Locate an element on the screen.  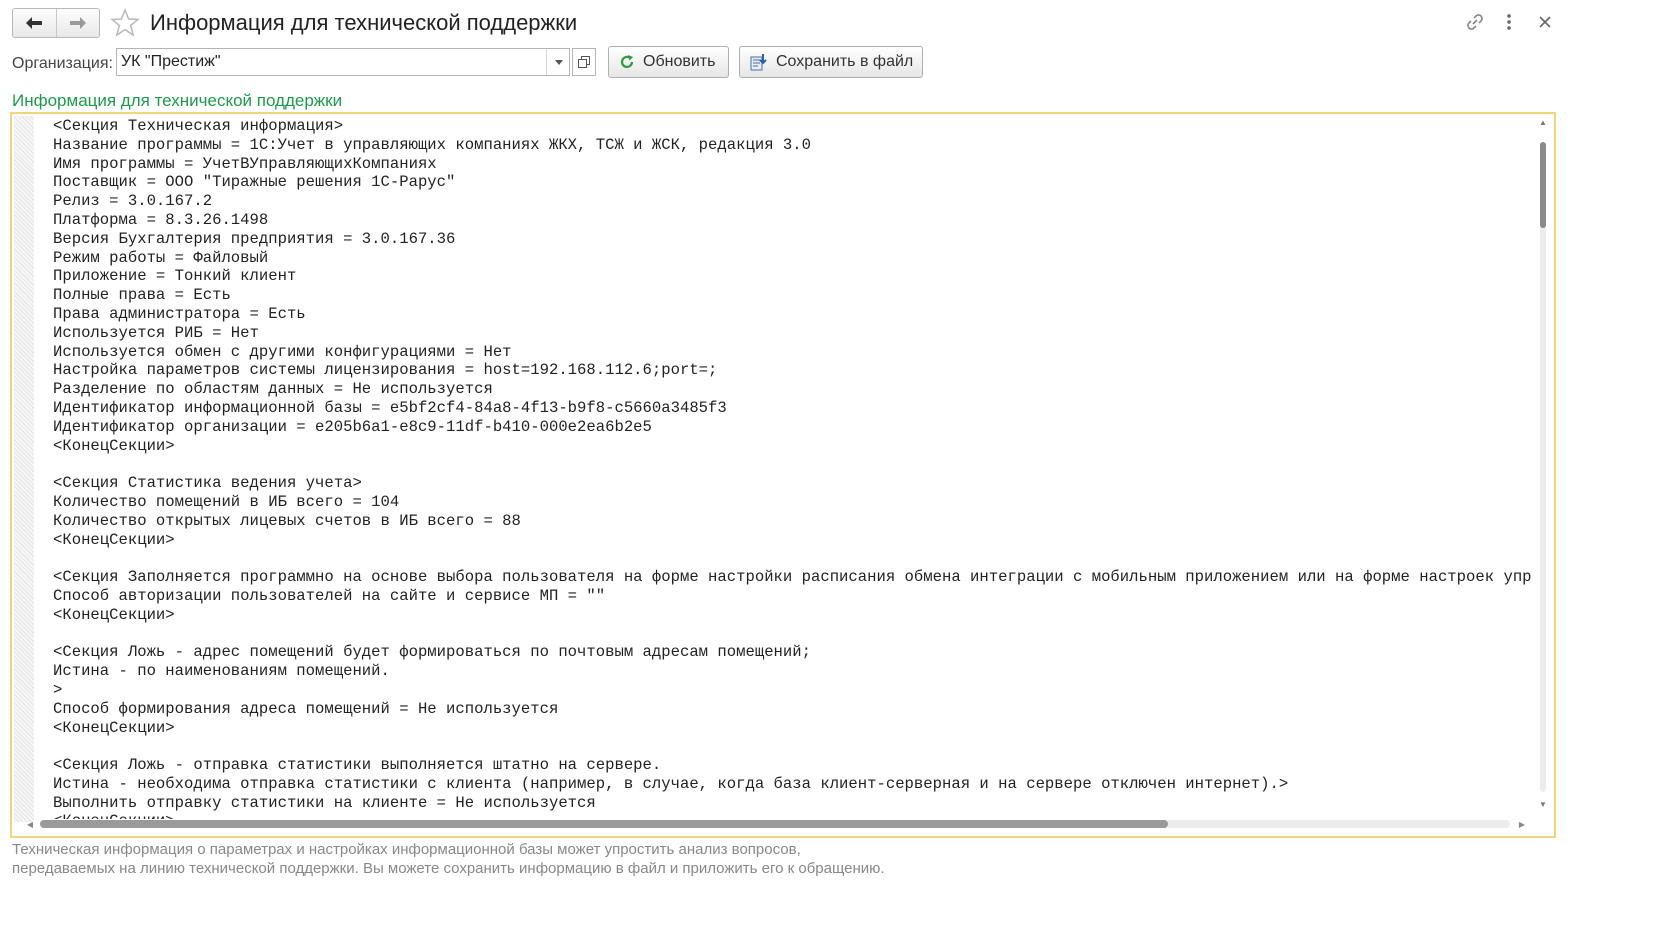
close-icon is located at coordinates (1545, 22).